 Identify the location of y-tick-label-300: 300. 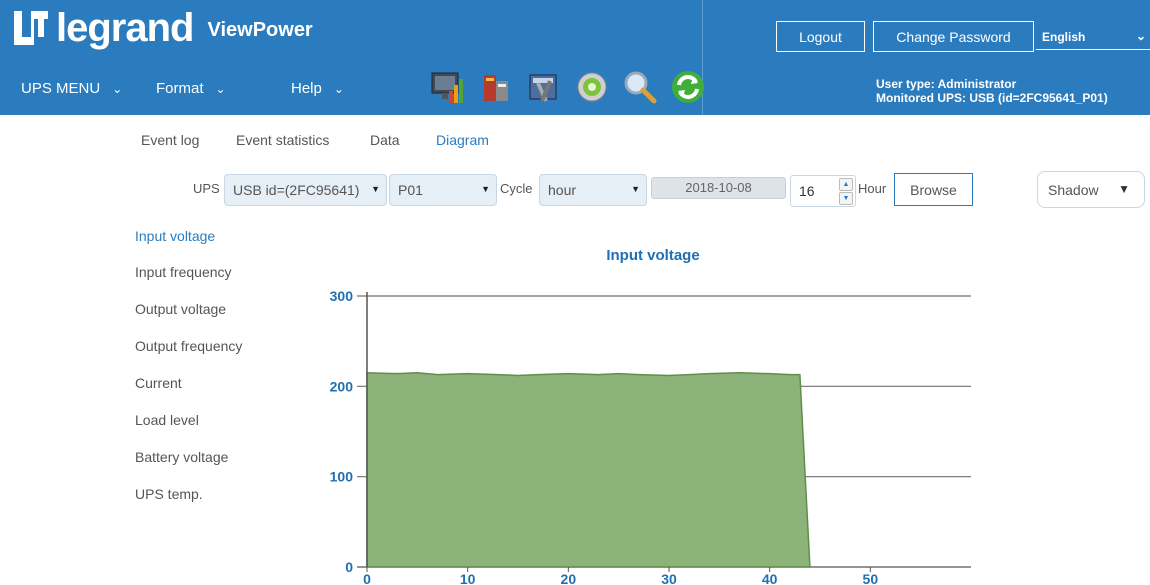
(342, 296).